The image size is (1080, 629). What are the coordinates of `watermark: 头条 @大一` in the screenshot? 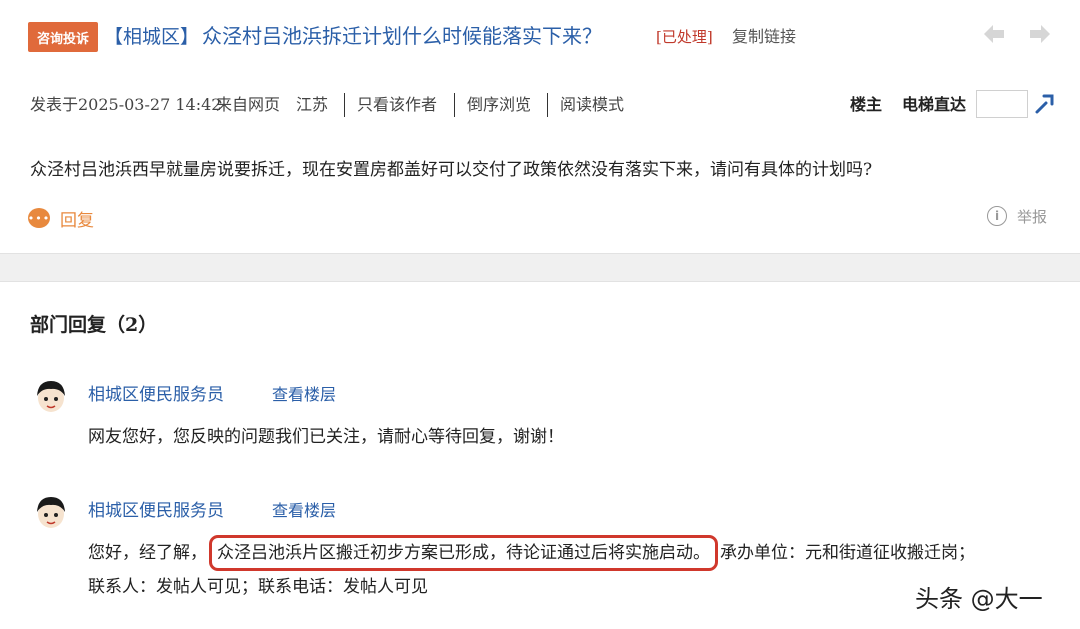 It's located at (979, 599).